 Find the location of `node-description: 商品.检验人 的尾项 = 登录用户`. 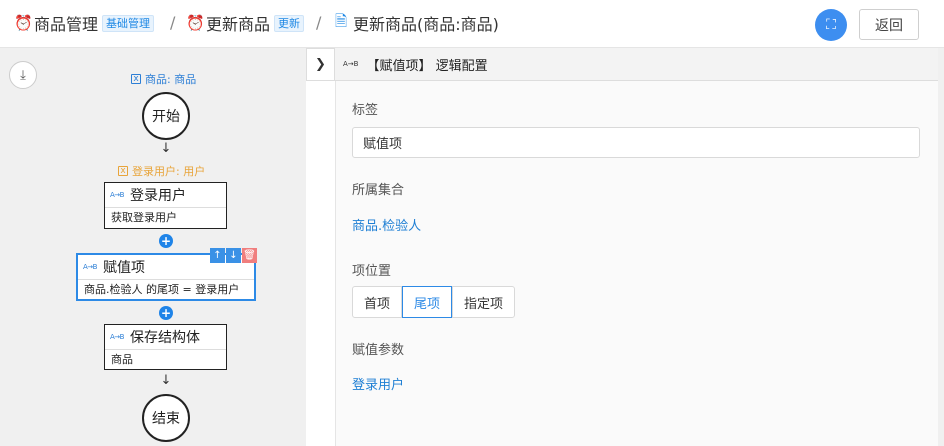

node-description: 商品.检验人 的尾项 = 登录用户 is located at coordinates (162, 289).